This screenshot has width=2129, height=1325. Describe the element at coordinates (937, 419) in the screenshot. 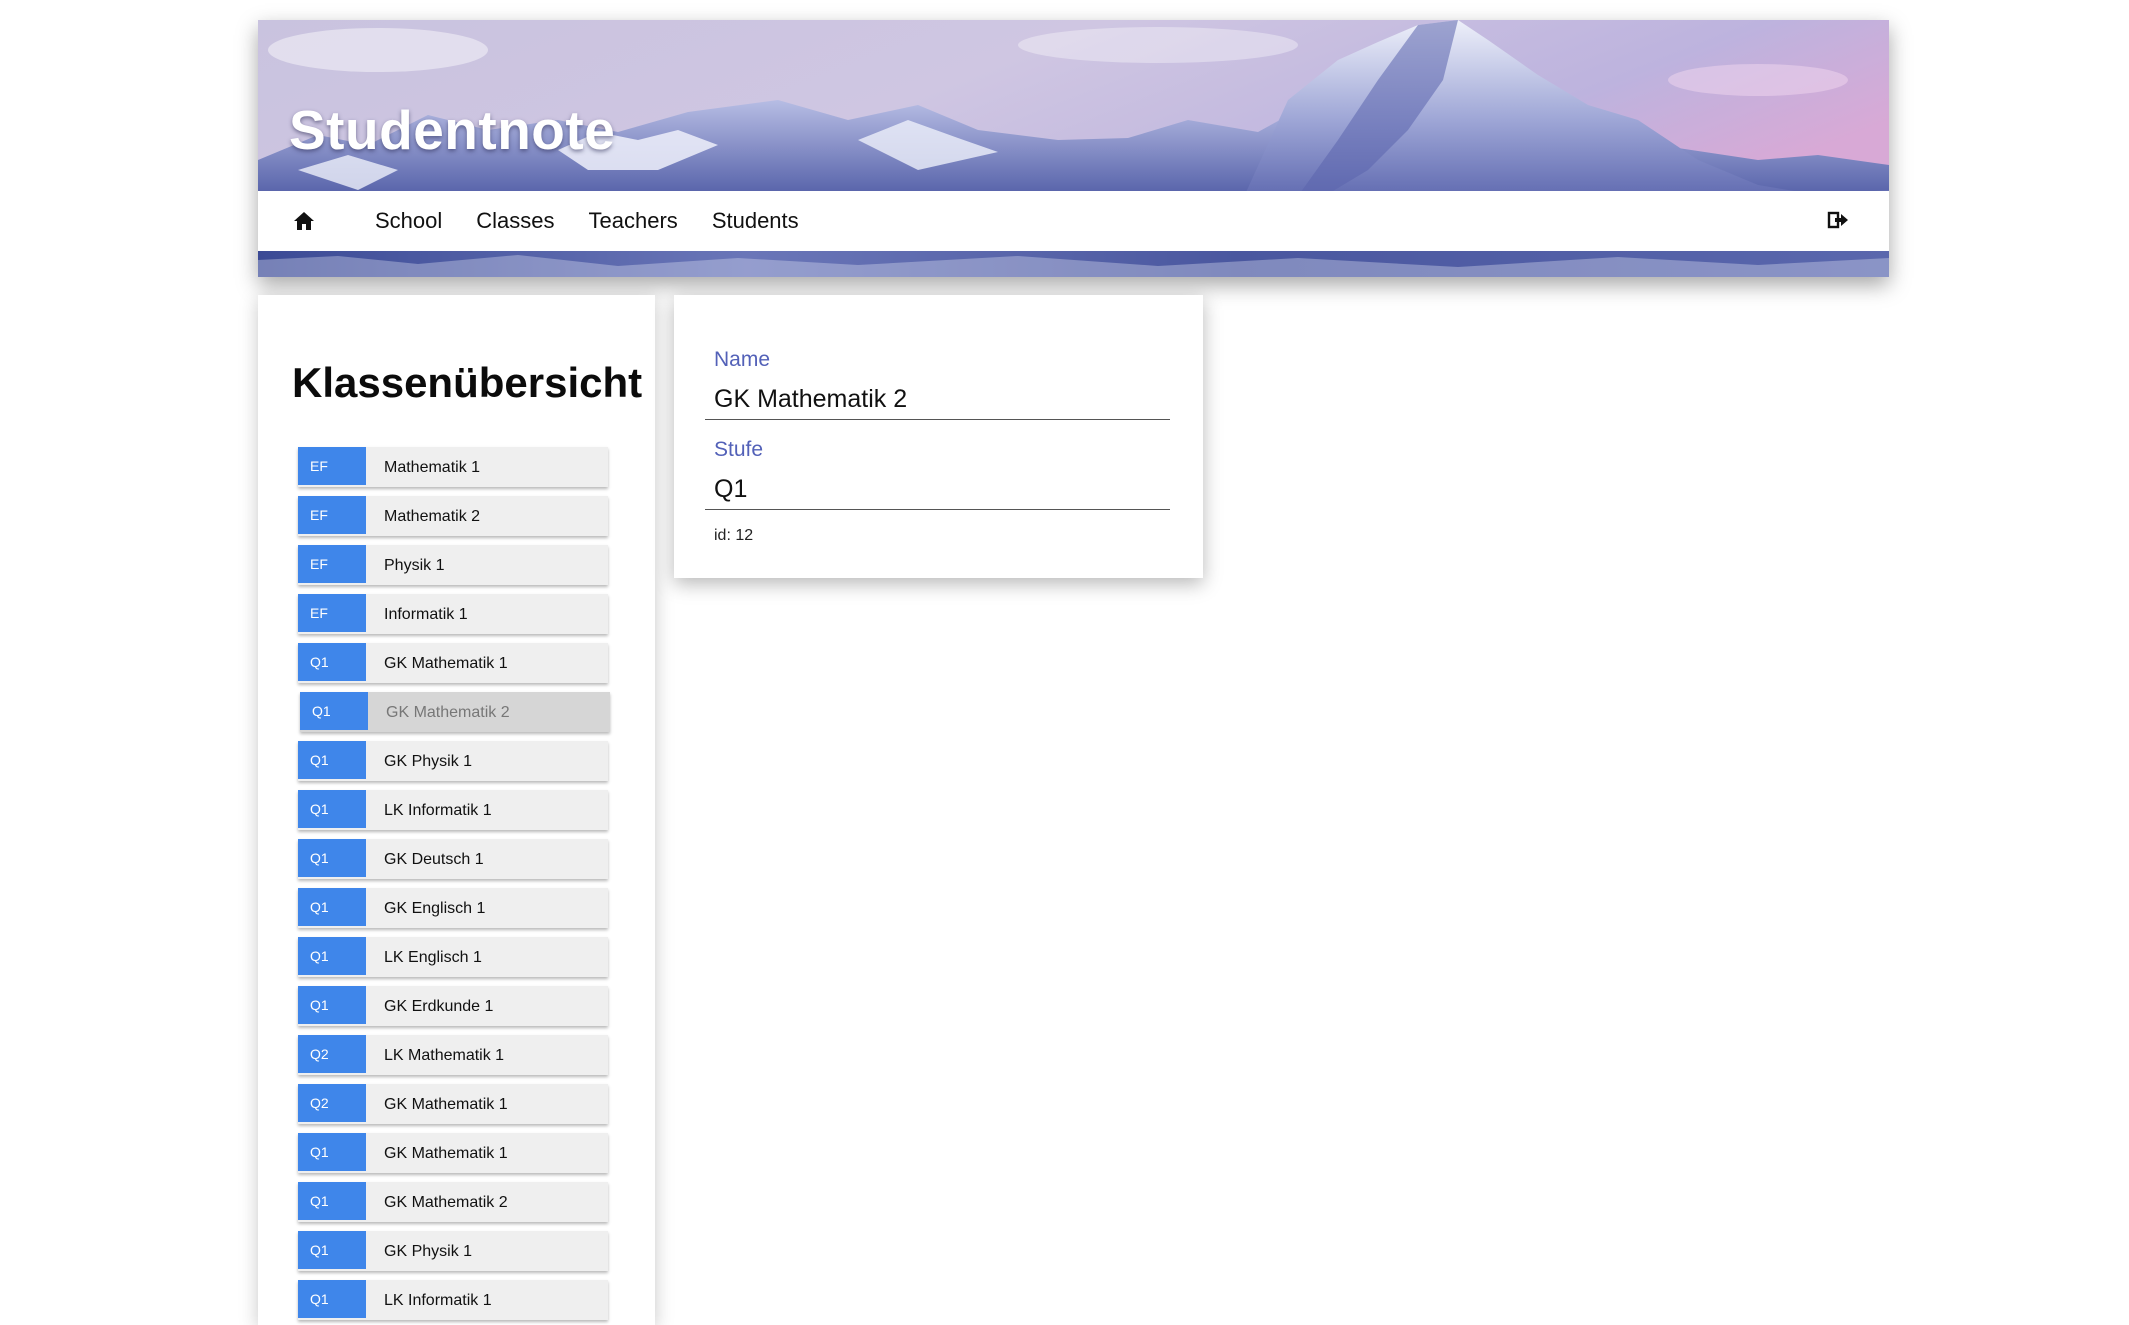

I see `name-field-underline` at that location.